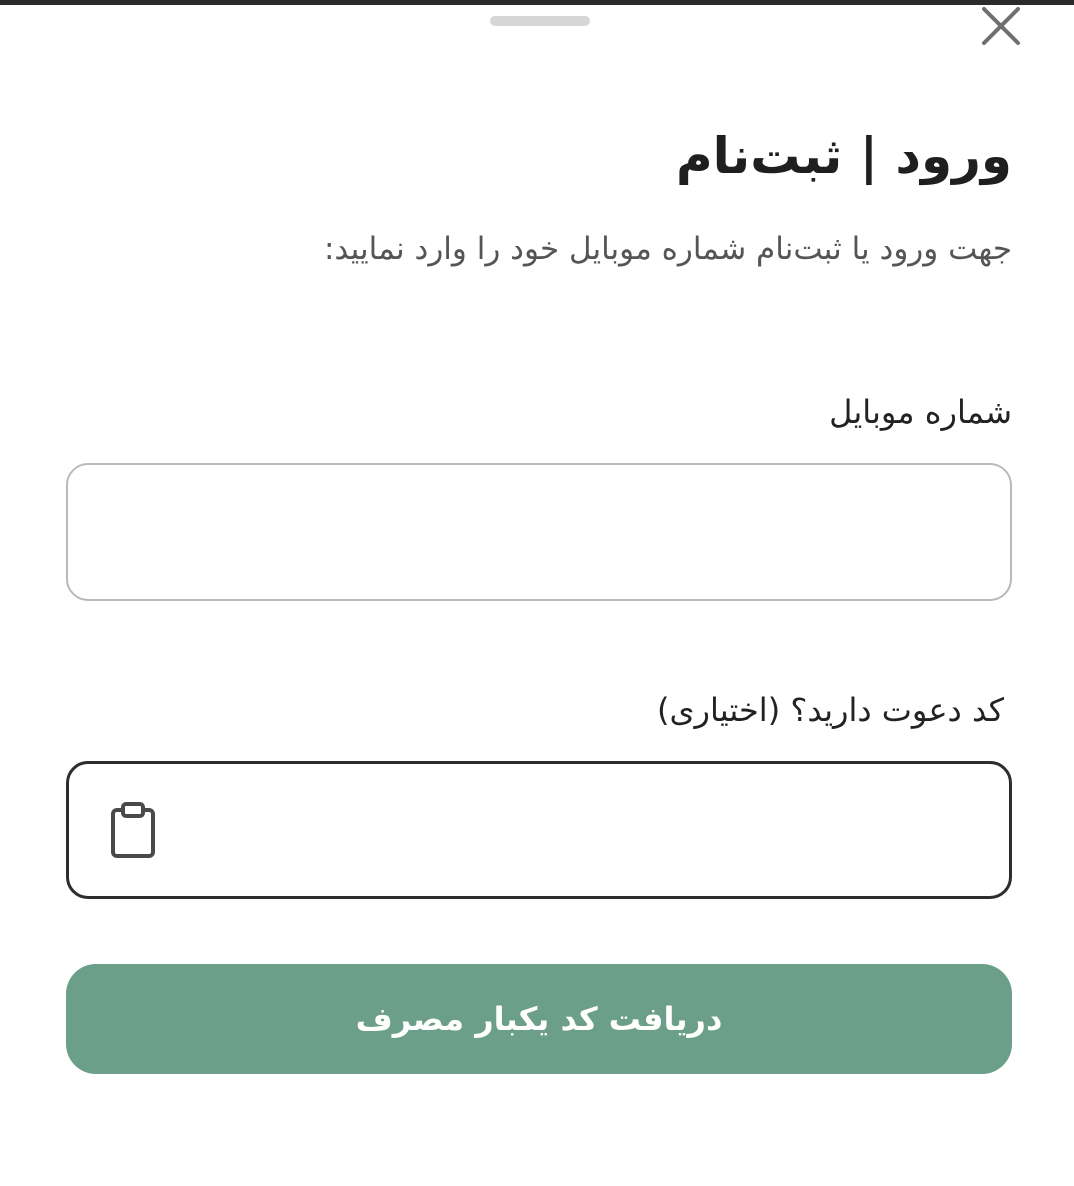  I want to click on paste-button, so click(133, 830).